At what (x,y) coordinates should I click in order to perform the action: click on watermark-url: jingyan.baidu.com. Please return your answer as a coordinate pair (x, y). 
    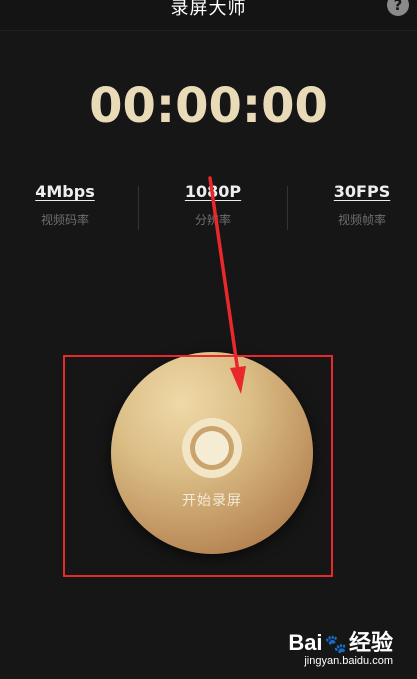
    Looking at the image, I should click on (348, 661).